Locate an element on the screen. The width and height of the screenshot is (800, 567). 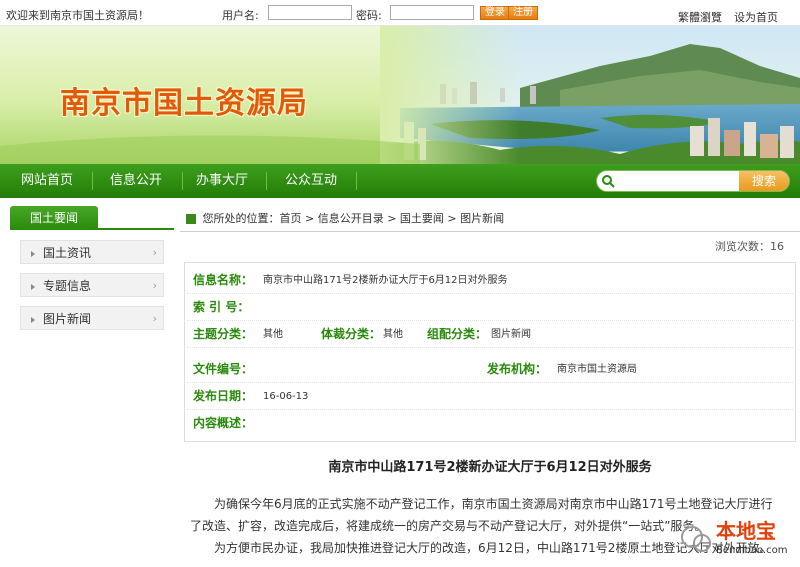
info-row-index: 索 引 号： is located at coordinates (490, 307).